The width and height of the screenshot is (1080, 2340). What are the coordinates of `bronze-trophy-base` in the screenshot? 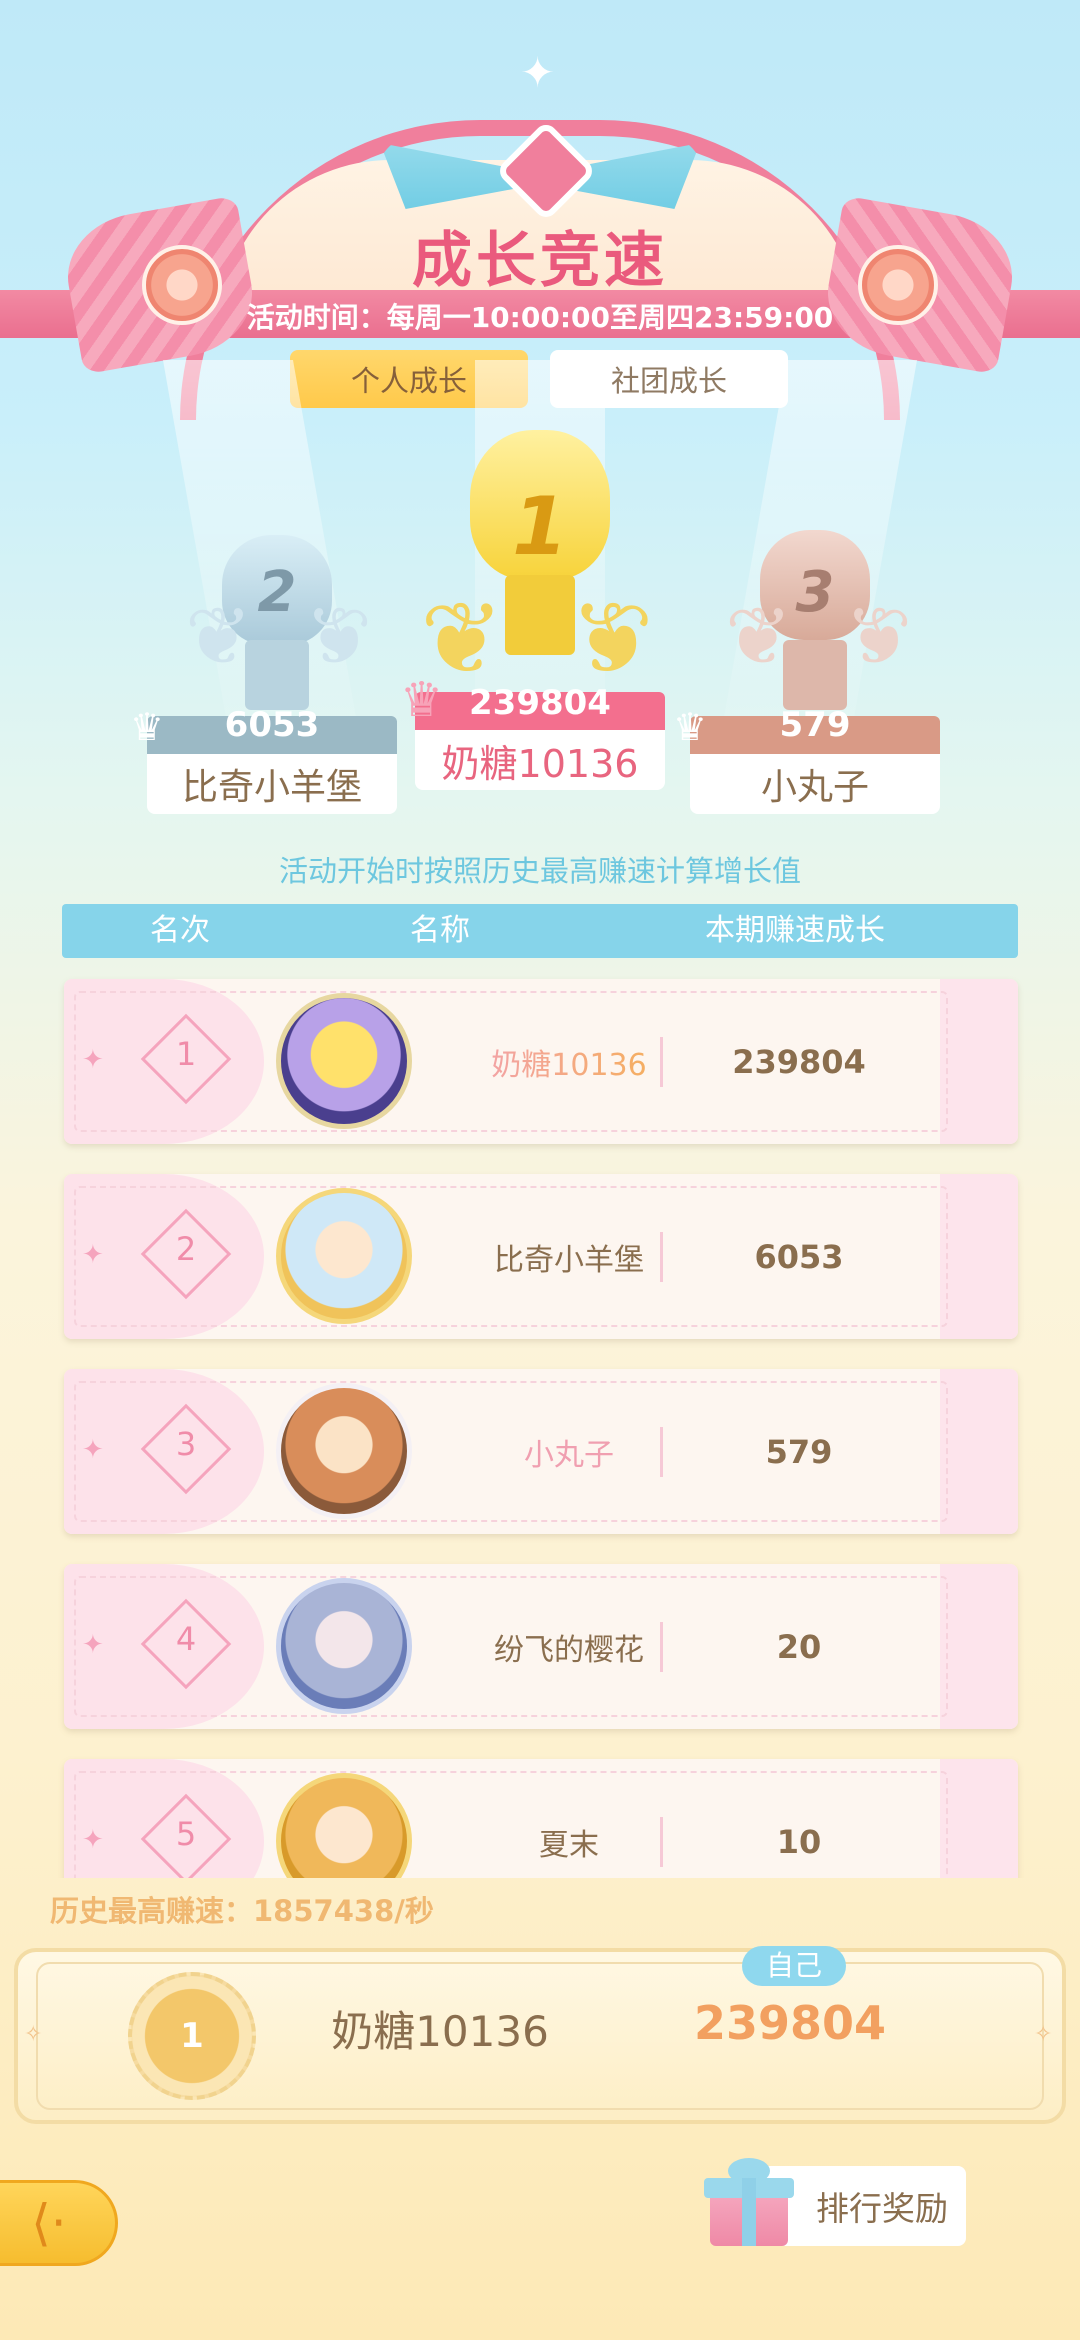 It's located at (815, 675).